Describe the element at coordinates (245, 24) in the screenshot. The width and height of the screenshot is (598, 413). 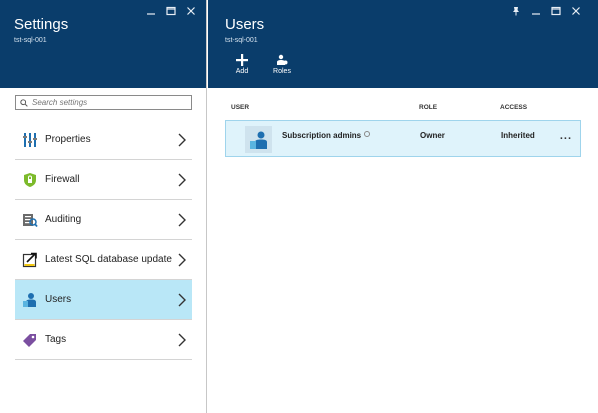
I see `users-title: Users` at that location.